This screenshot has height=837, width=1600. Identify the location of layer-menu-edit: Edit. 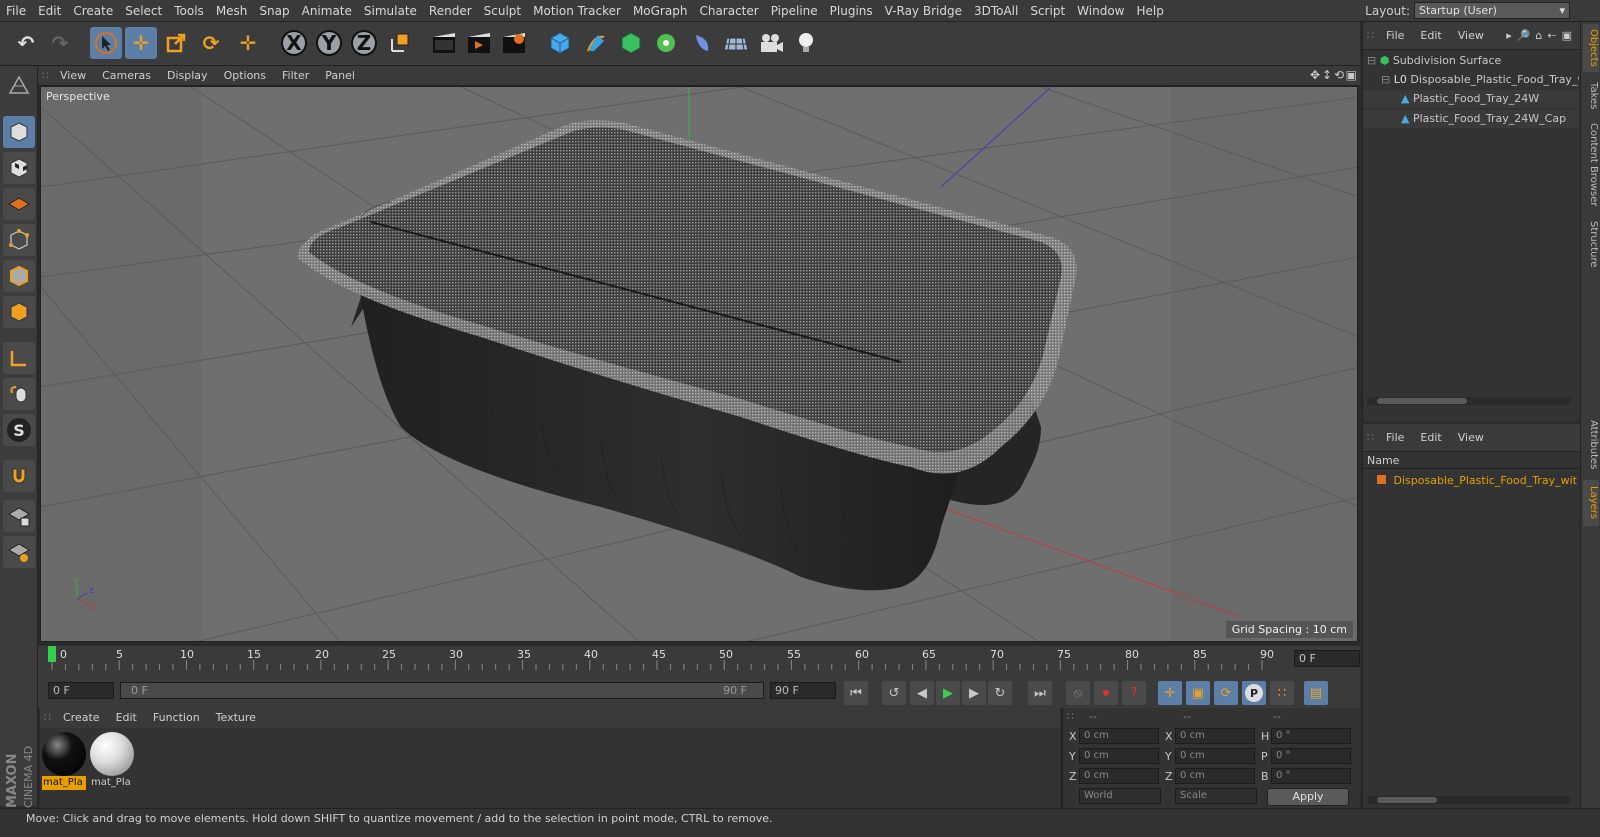
(1430, 438).